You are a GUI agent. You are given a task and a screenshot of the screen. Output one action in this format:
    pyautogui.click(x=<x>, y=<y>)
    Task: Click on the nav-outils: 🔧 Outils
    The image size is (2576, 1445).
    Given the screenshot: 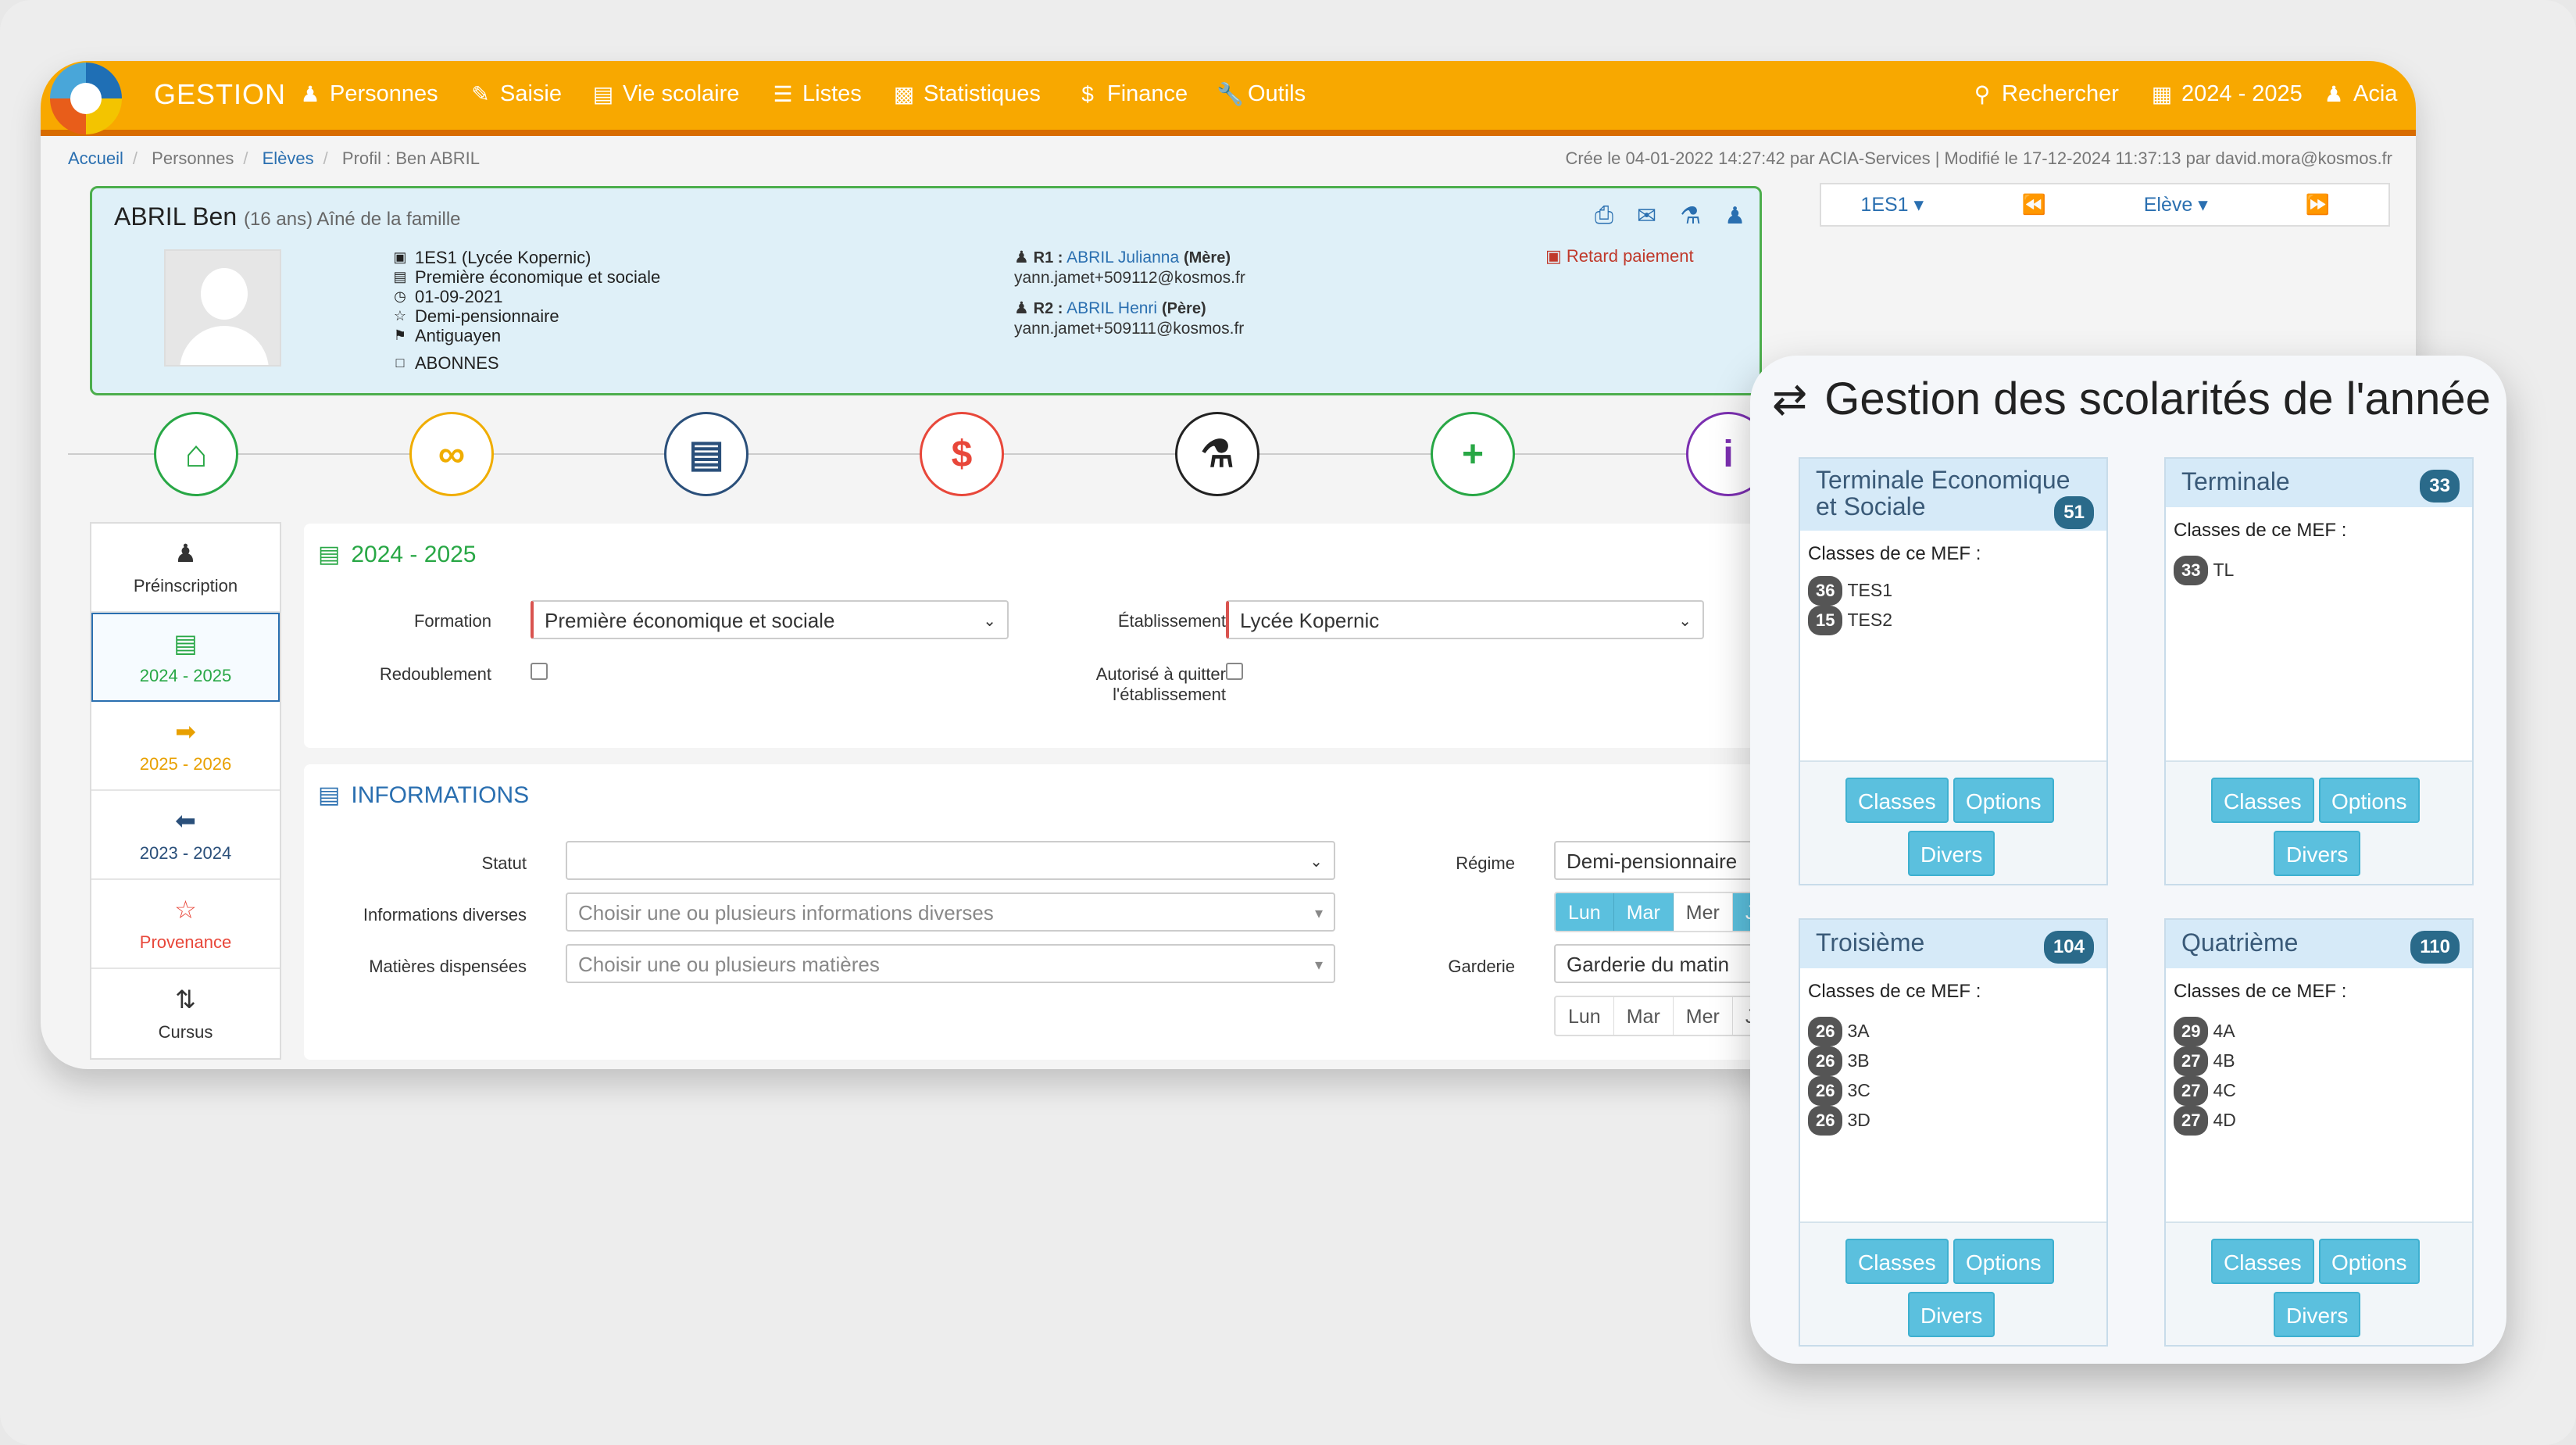 What is the action you would take?
    pyautogui.click(x=1262, y=94)
    